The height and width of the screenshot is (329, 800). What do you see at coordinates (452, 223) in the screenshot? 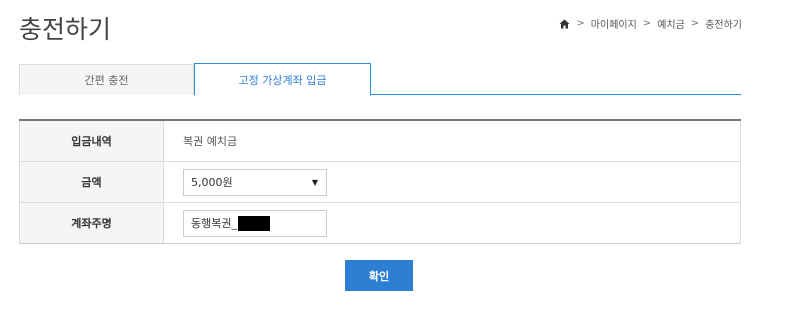
I see `account-holder-cell: 동행복권_` at bounding box center [452, 223].